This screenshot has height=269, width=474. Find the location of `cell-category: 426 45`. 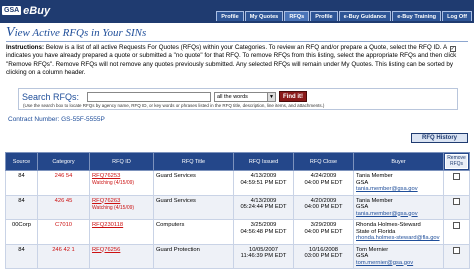

cell-category: 426 45 is located at coordinates (63, 207).